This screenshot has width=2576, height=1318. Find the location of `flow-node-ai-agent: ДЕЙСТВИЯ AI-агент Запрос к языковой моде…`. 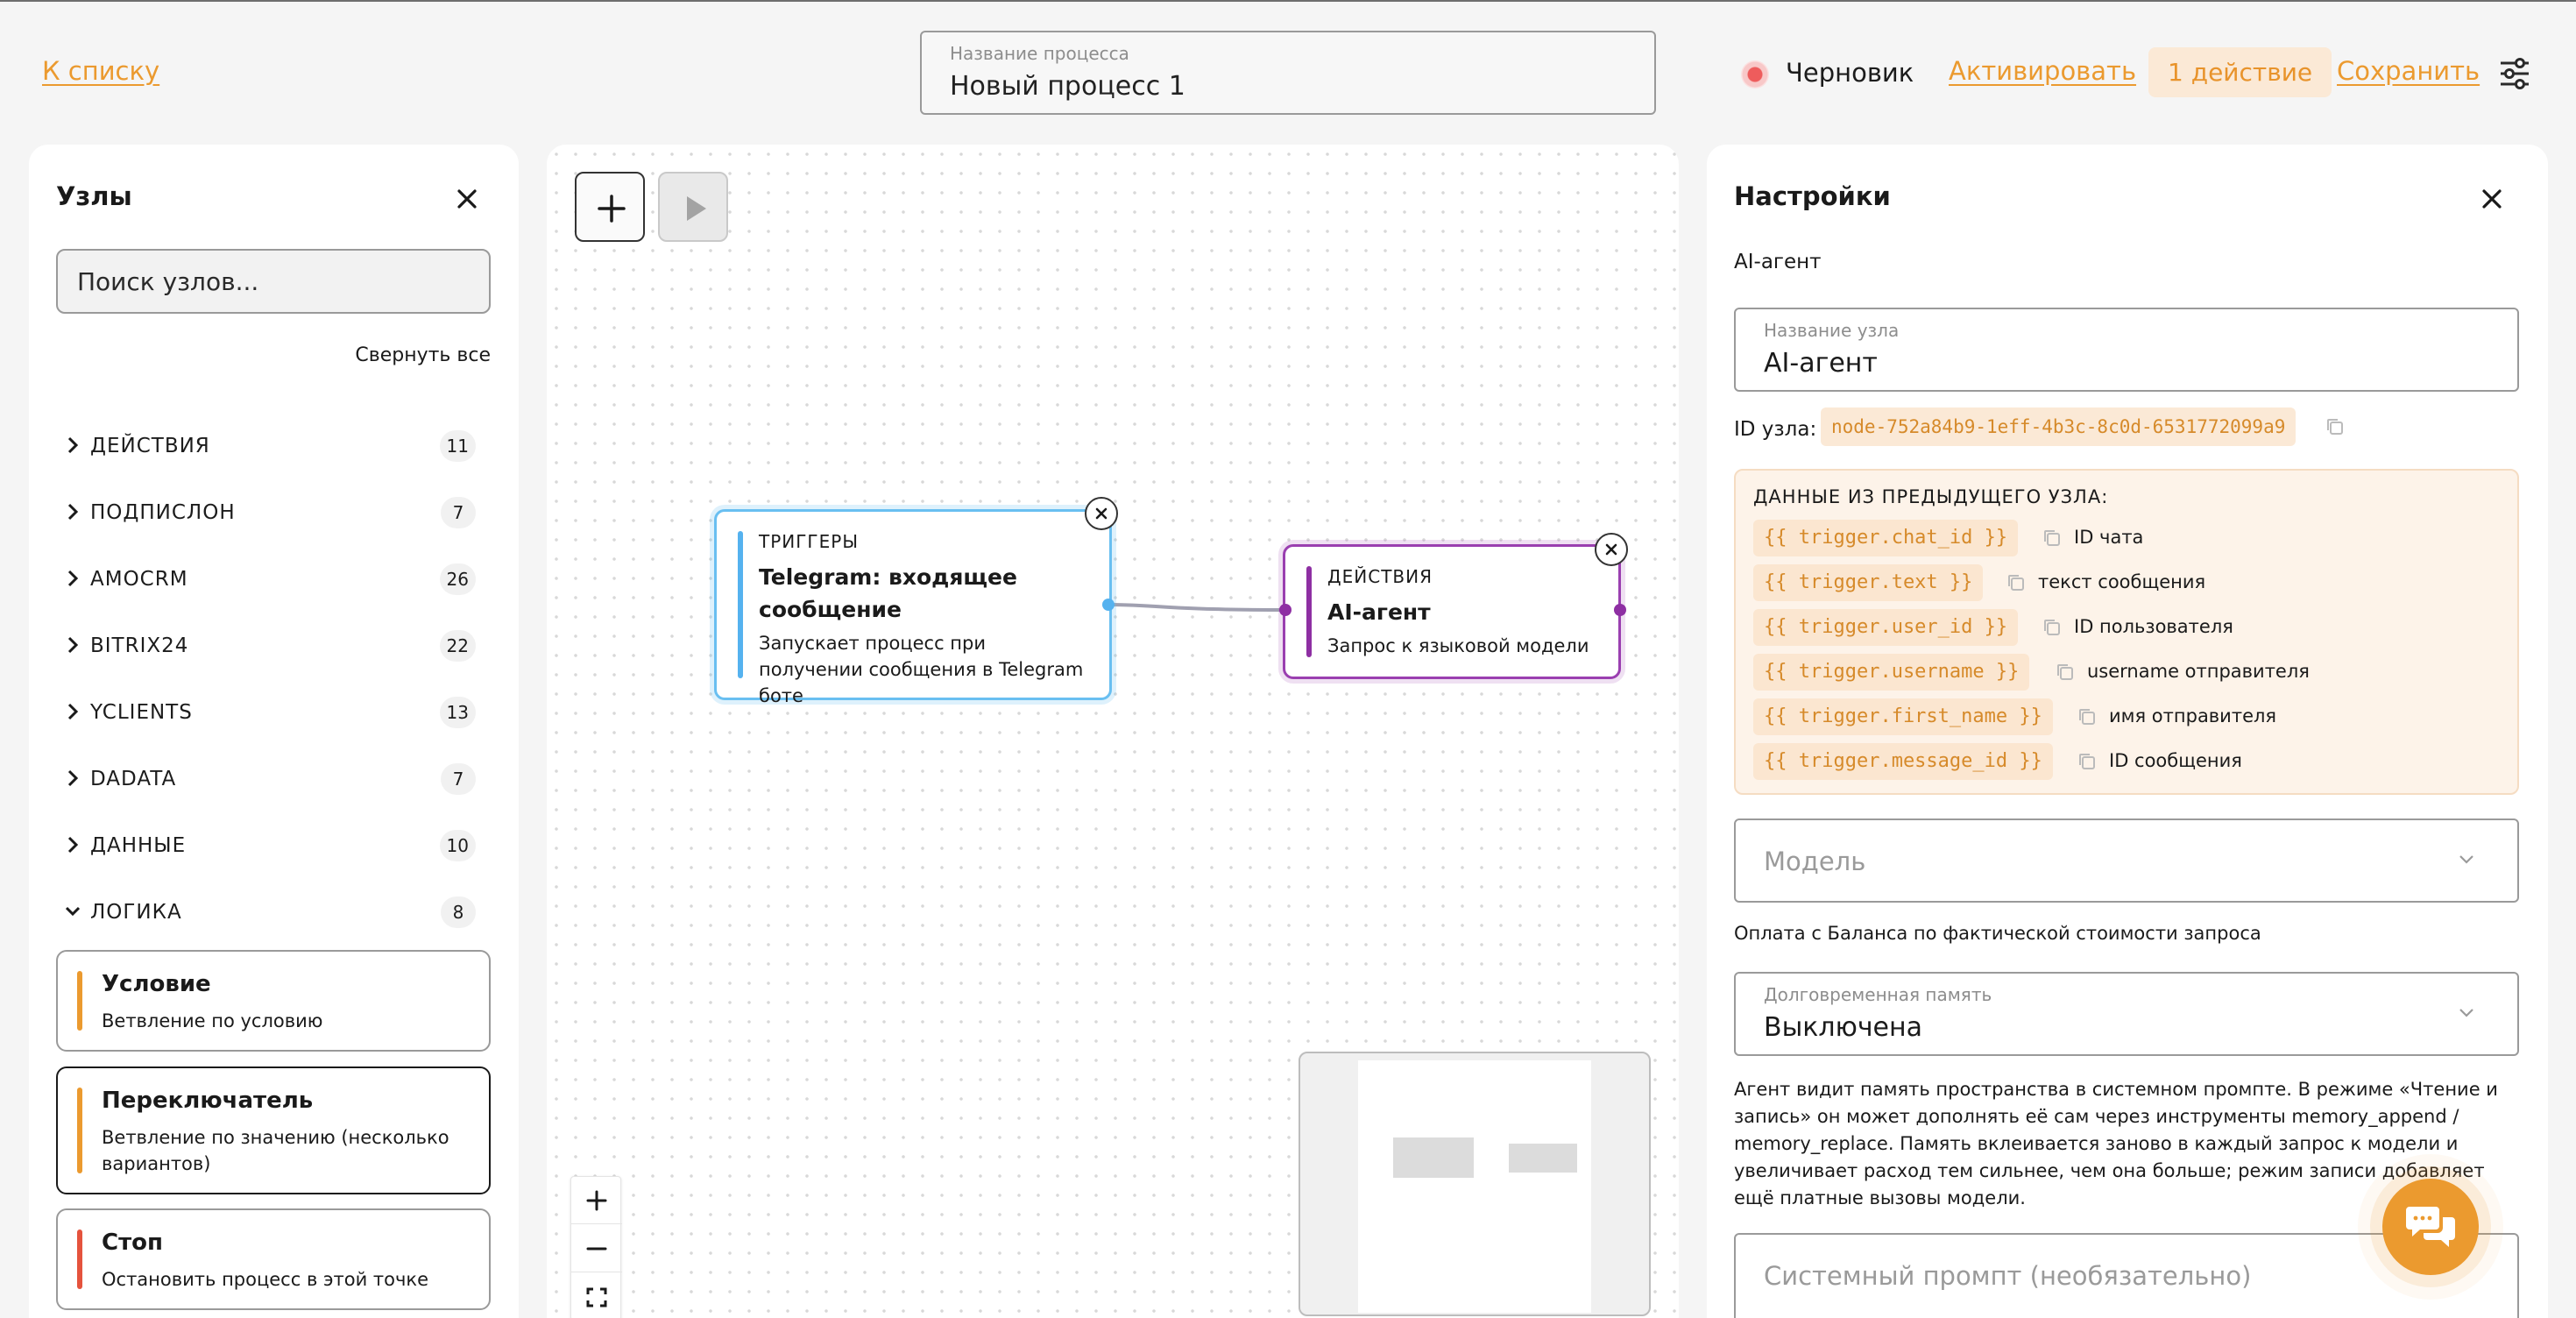

flow-node-ai-agent: ДЕЙСТВИЯ AI-агент Запрос к языковой моде… is located at coordinates (1452, 611).